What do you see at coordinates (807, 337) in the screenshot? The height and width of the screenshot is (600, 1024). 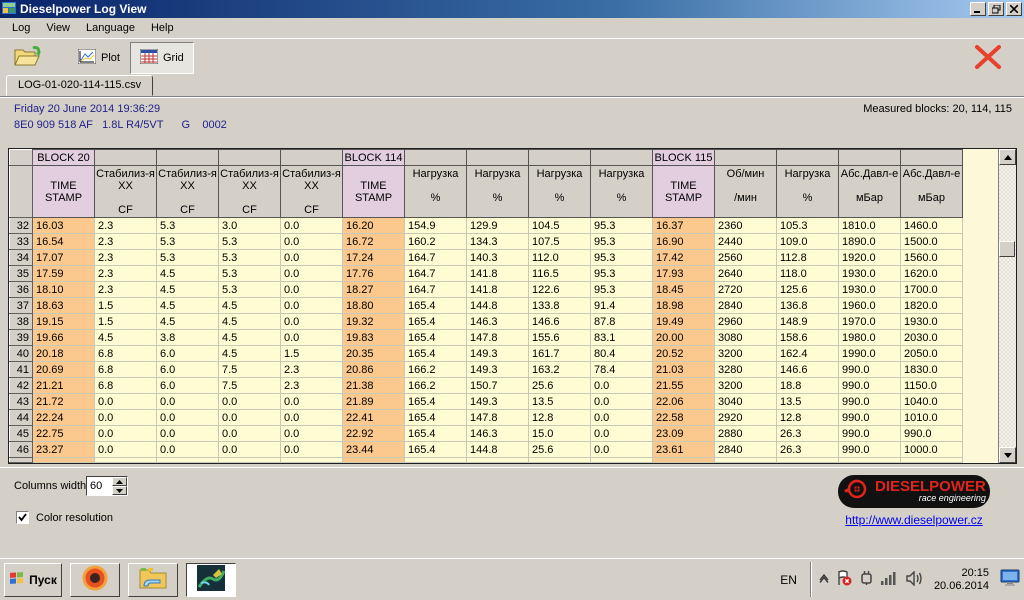 I see `grid-cell: 158.6` at bounding box center [807, 337].